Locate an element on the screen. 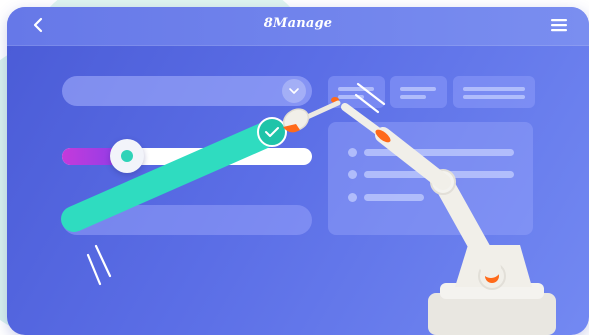 This screenshot has height=335, width=589. chevron-down-icon is located at coordinates (294, 91).